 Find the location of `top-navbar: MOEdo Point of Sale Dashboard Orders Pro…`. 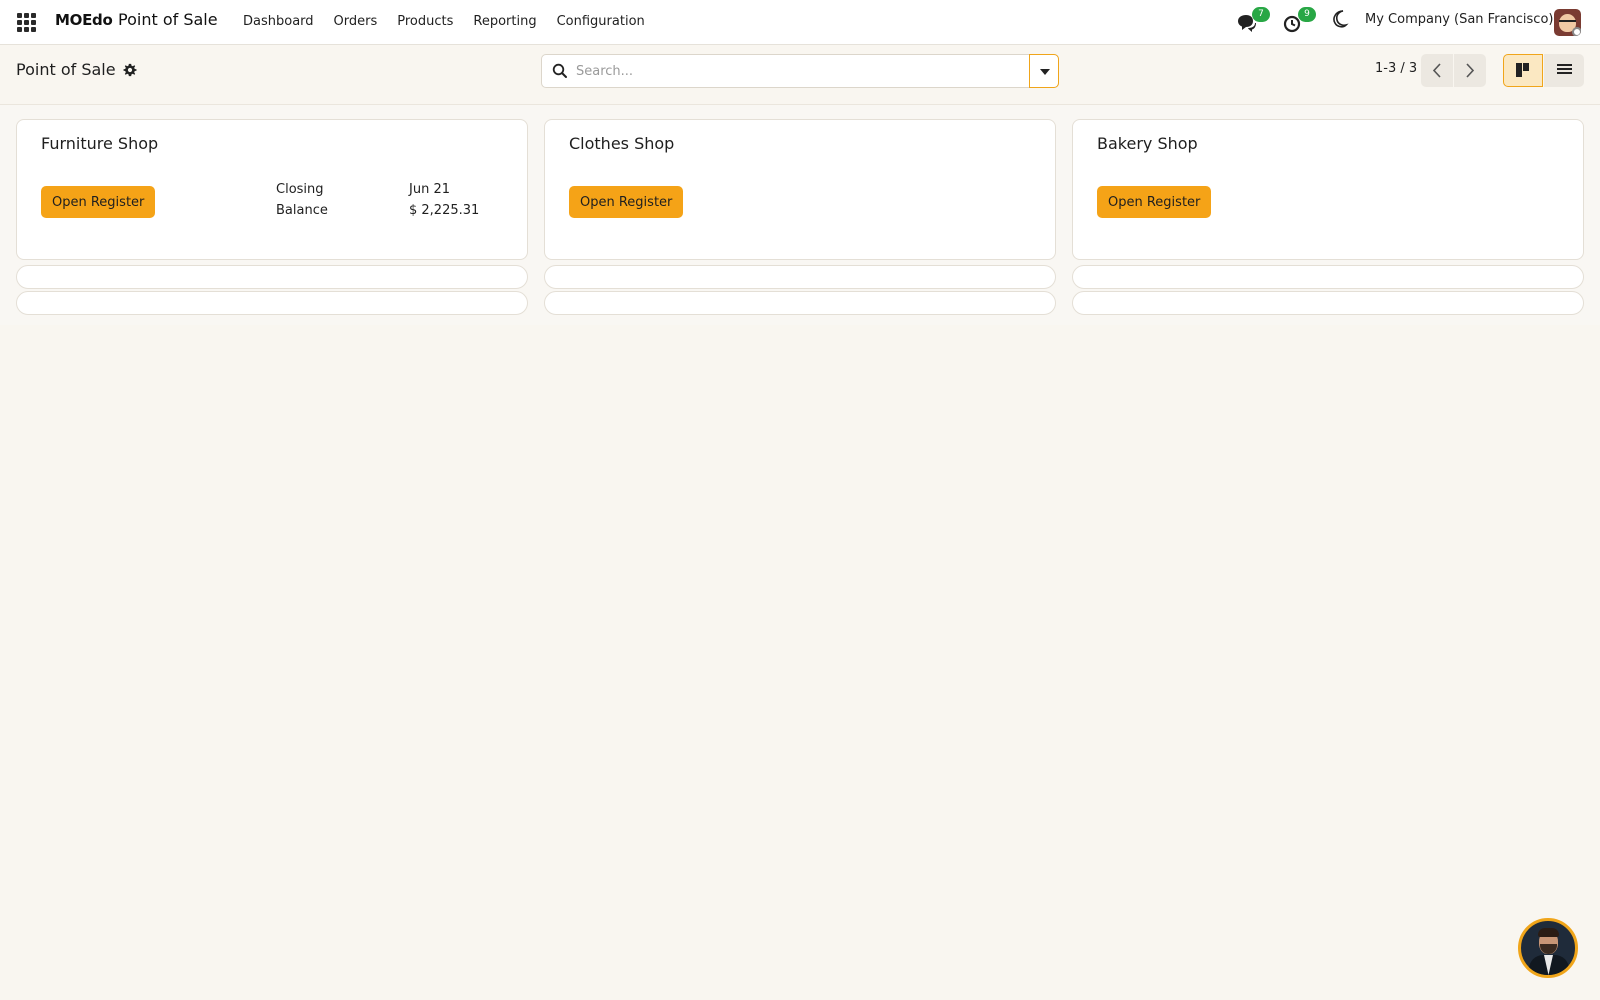

top-navbar: MOEdo Point of Sale Dashboard Orders Pro… is located at coordinates (800, 22).